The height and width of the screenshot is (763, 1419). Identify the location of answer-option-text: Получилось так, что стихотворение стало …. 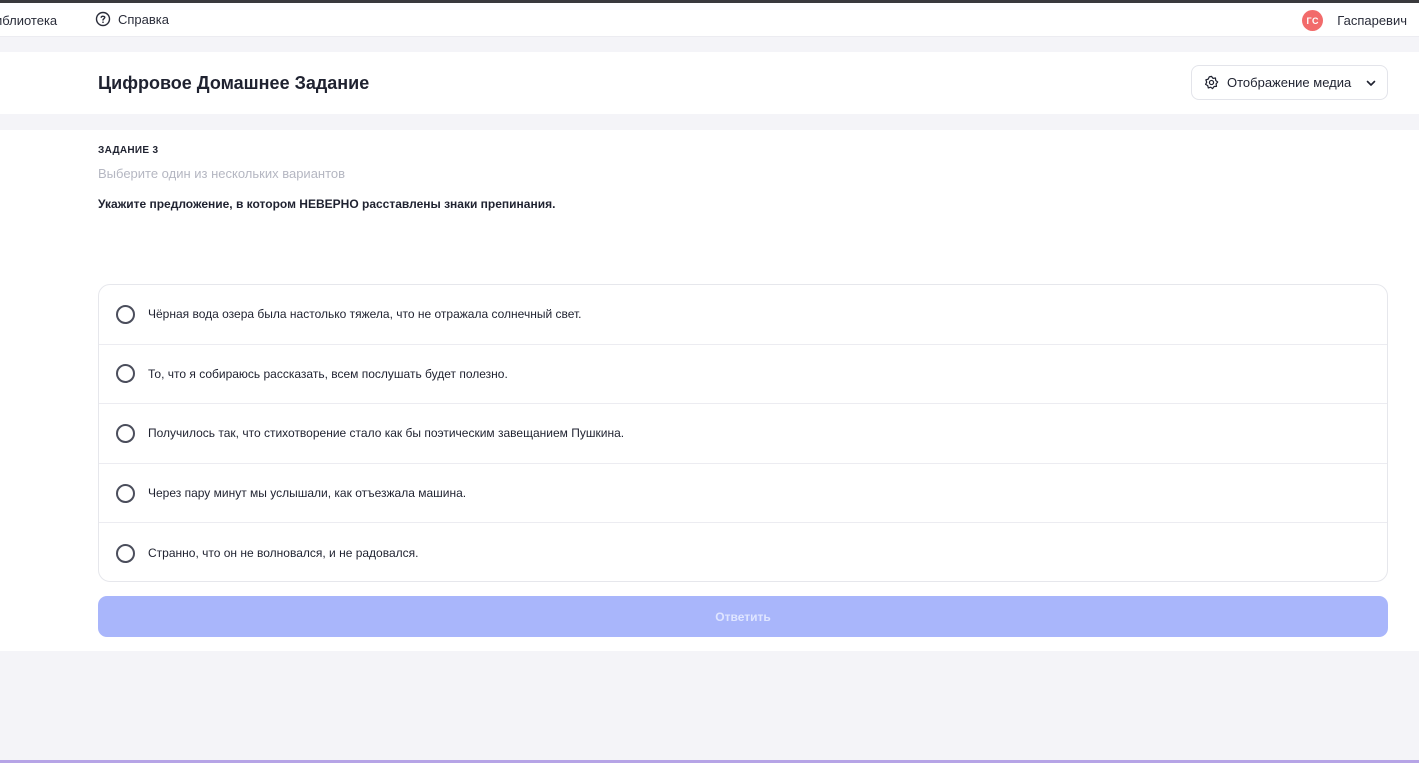
(386, 433).